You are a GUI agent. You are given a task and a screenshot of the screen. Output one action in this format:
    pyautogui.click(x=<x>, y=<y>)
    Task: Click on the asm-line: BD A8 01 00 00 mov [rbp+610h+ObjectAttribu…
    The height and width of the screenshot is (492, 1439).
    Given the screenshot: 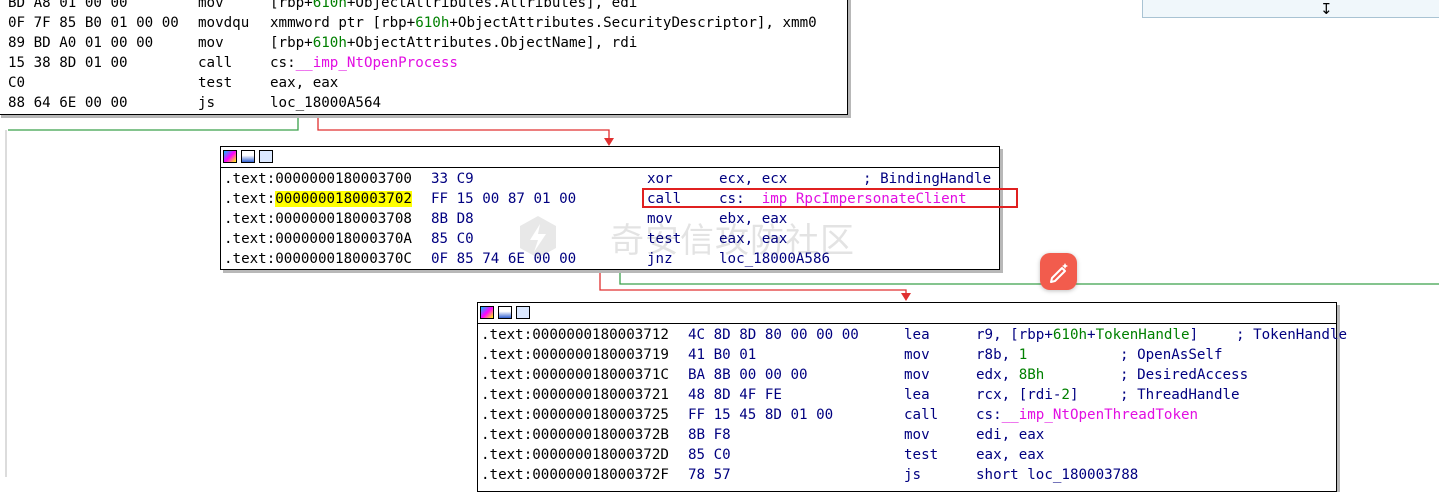 What is the action you would take?
    pyautogui.click(x=424, y=6)
    